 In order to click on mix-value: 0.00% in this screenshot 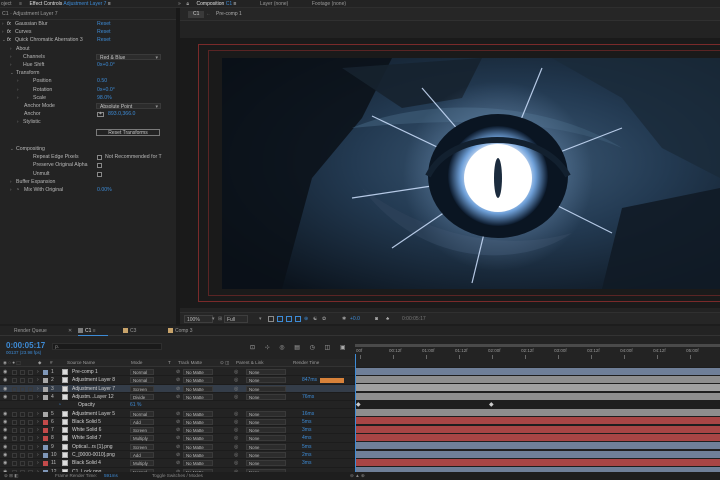, I will do `click(104, 190)`.